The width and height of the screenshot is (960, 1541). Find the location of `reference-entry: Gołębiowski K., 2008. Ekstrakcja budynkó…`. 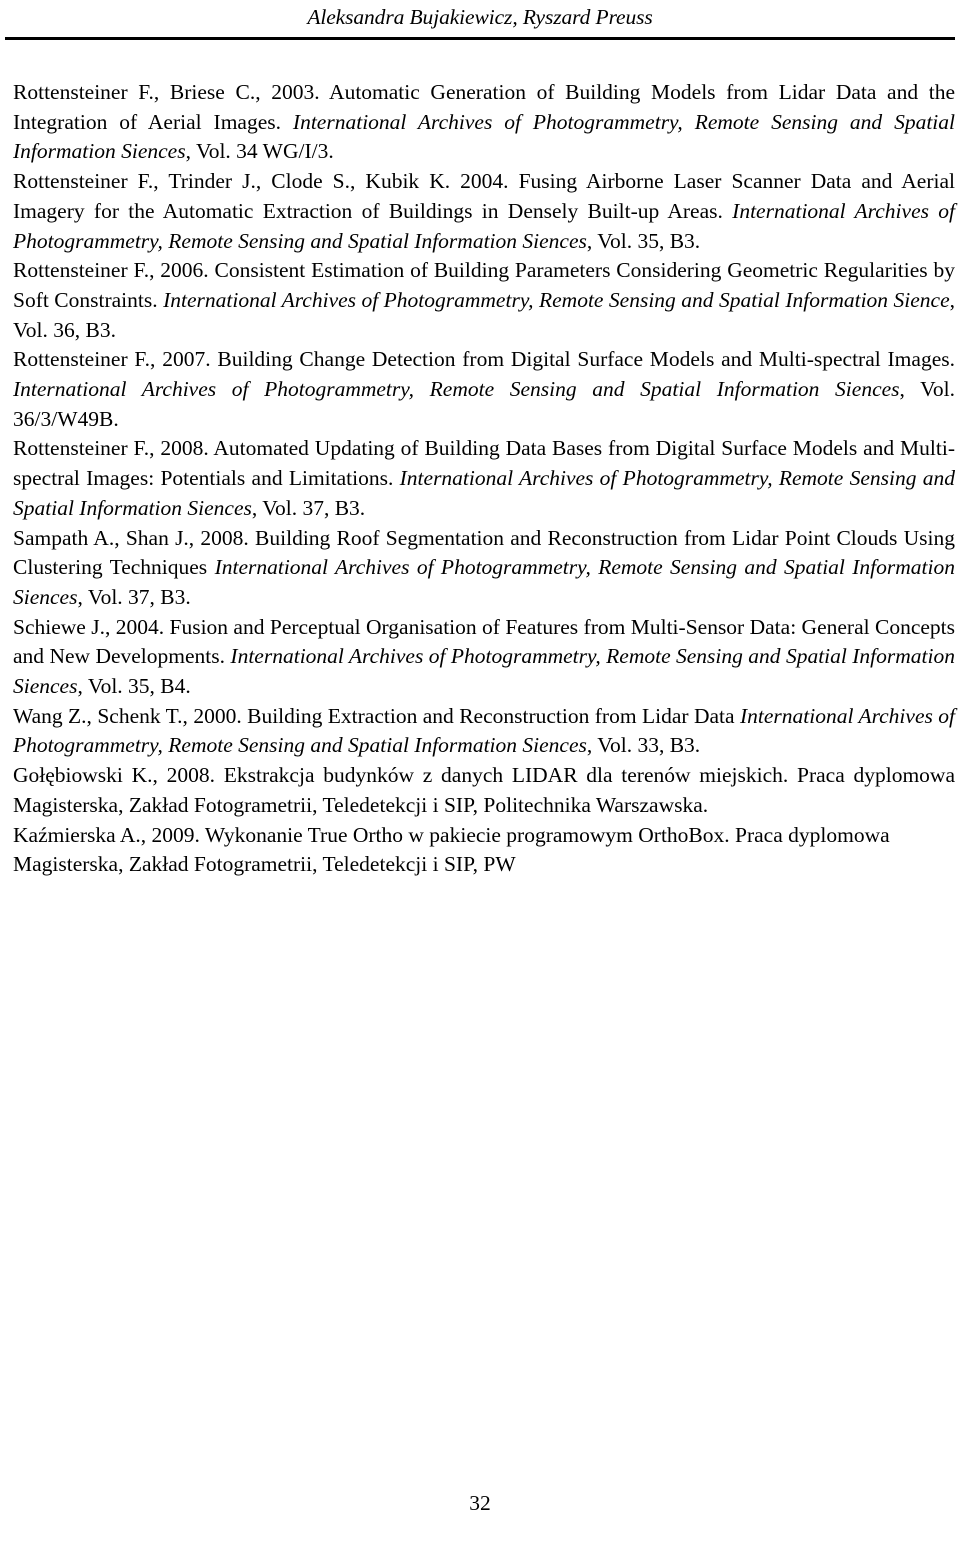

reference-entry: Gołębiowski K., 2008. Ekstrakcja budynkó… is located at coordinates (484, 790).